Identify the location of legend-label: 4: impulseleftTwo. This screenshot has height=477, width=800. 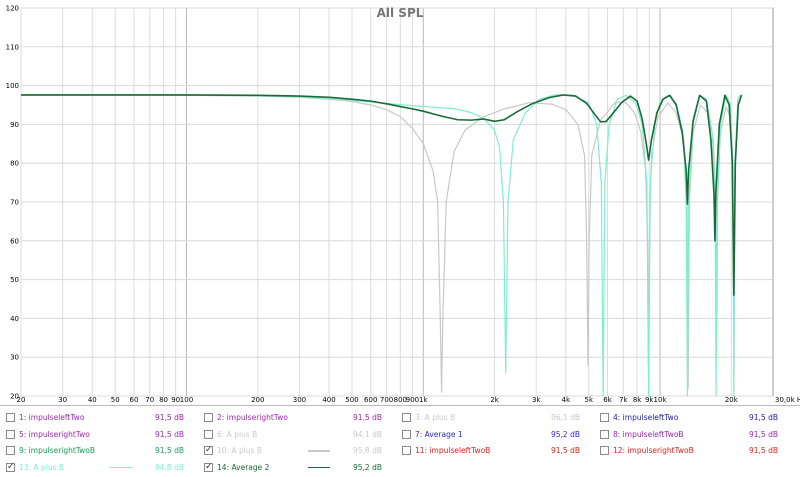
(646, 417).